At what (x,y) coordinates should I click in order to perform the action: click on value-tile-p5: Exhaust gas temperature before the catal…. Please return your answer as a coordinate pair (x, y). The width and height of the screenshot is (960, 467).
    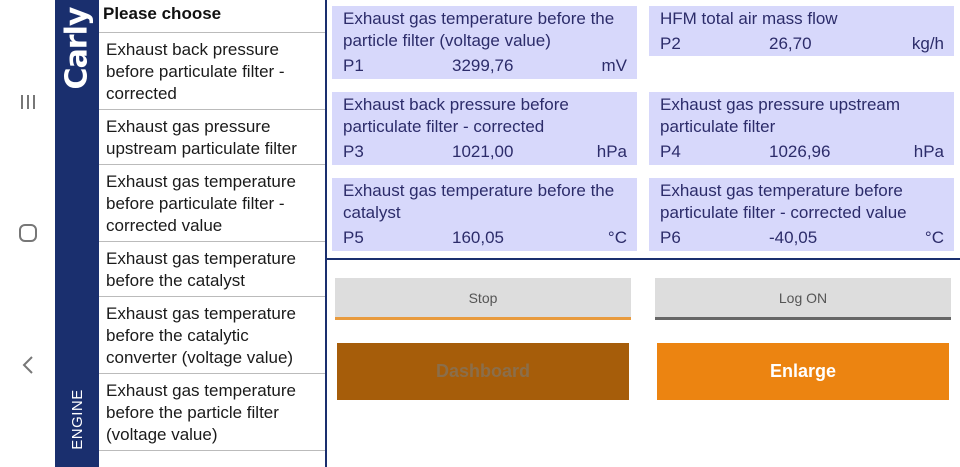
    Looking at the image, I should click on (484, 214).